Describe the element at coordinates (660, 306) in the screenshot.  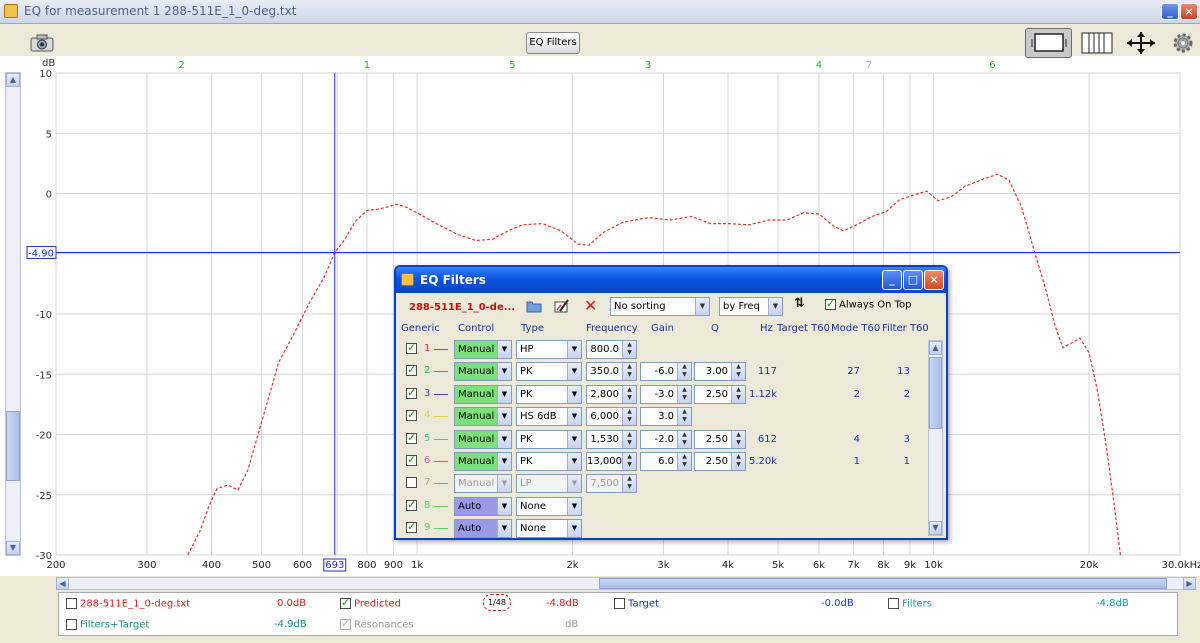
I see `sorting-select: No sorting ▼` at that location.